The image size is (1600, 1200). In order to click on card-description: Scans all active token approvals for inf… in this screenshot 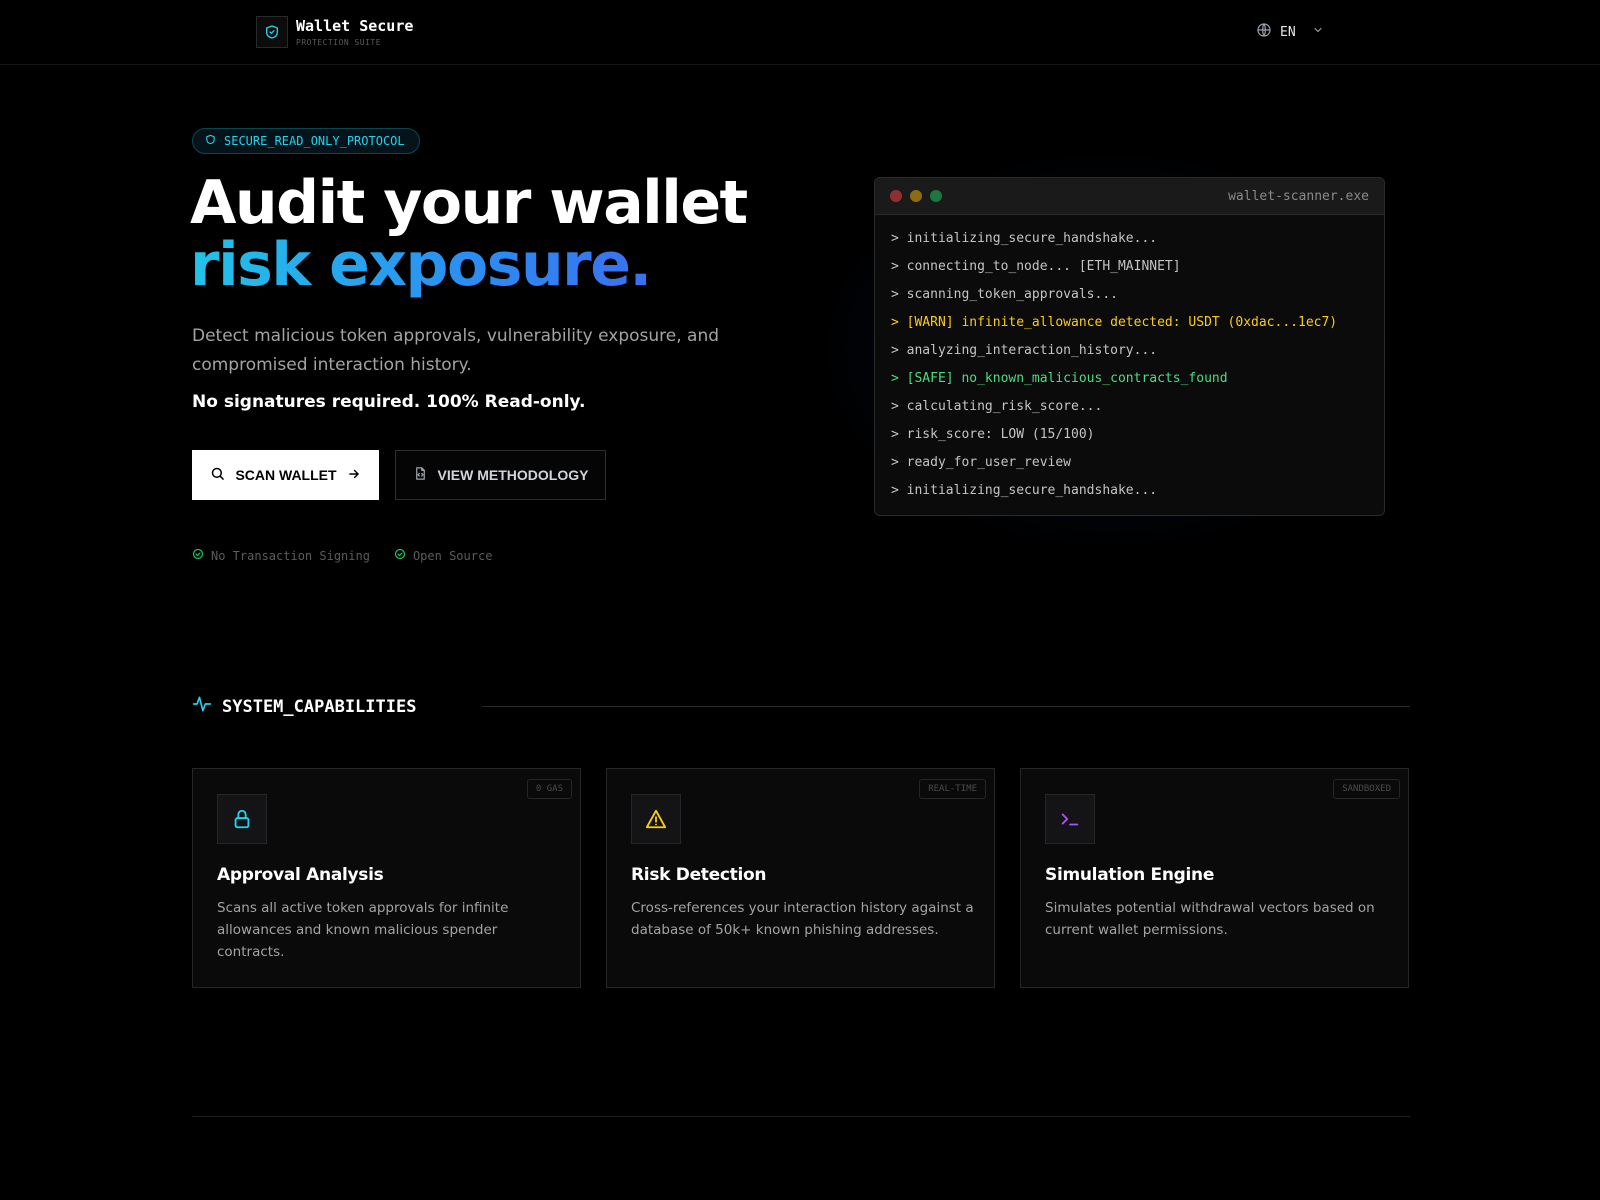, I will do `click(363, 930)`.